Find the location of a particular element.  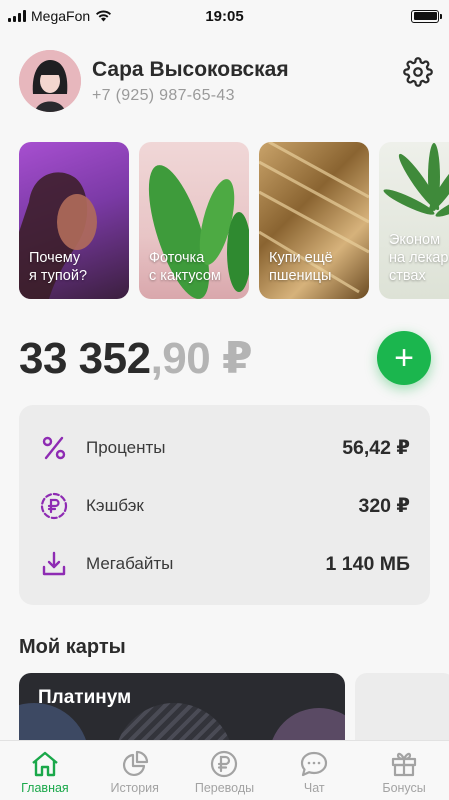

tab-bonuses: Бонусы is located at coordinates (404, 770).